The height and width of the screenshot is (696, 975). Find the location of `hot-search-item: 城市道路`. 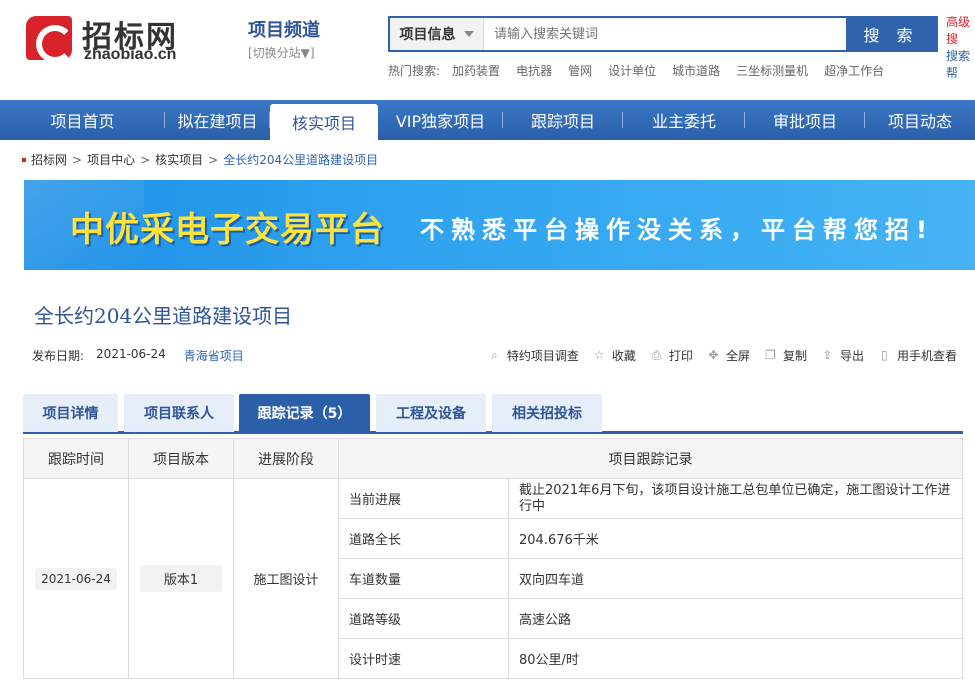

hot-search-item: 城市道路 is located at coordinates (696, 70).